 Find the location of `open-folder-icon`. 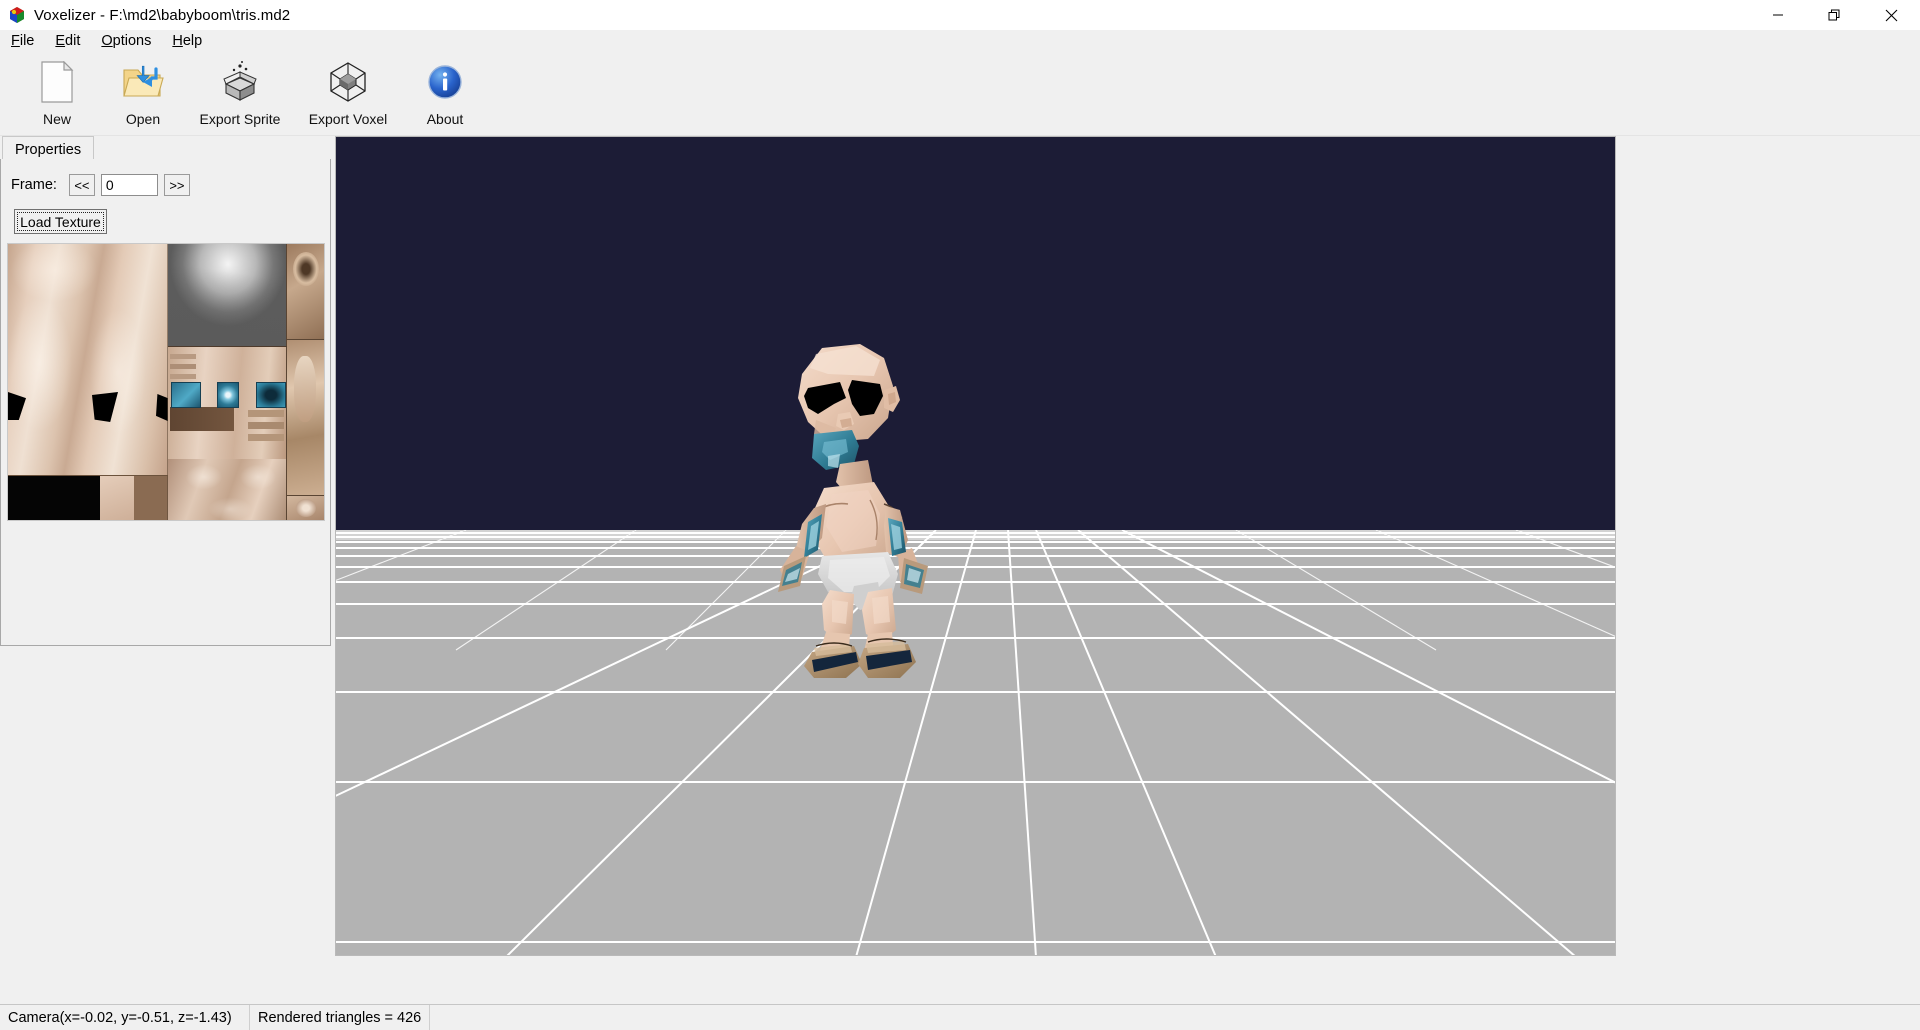

open-folder-icon is located at coordinates (143, 82).